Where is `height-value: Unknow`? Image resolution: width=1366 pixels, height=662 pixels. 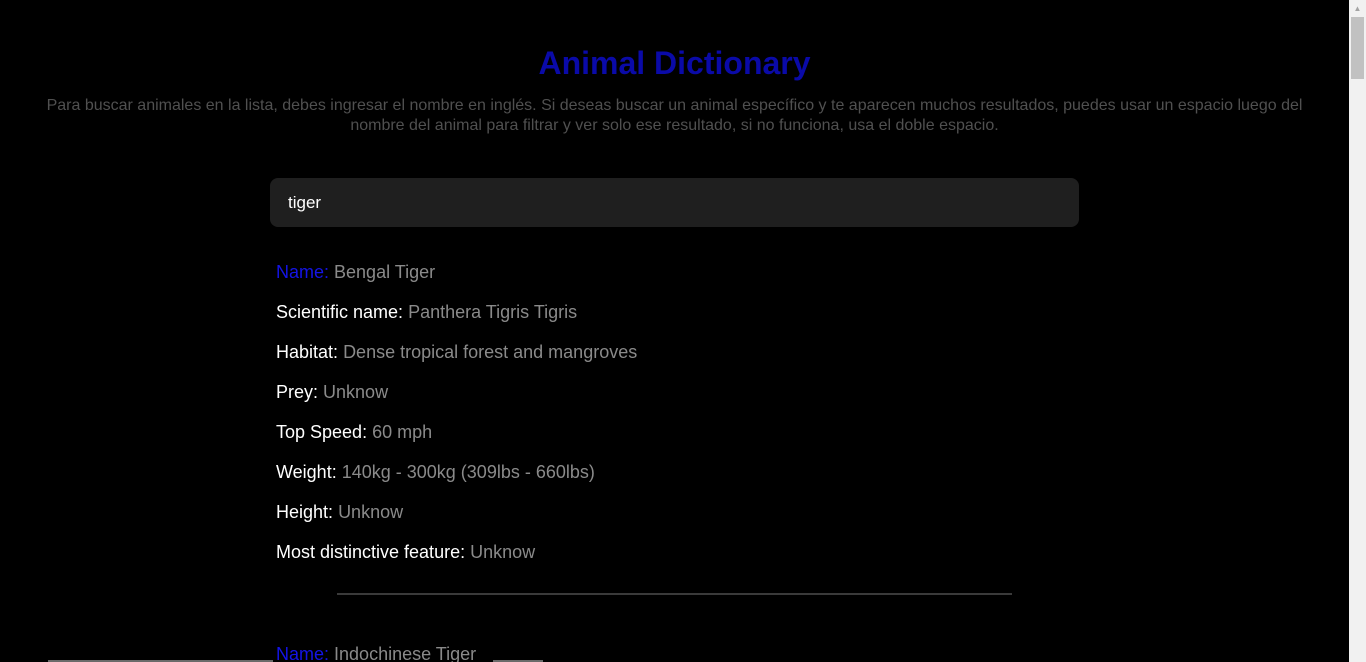 height-value: Unknow is located at coordinates (371, 512).